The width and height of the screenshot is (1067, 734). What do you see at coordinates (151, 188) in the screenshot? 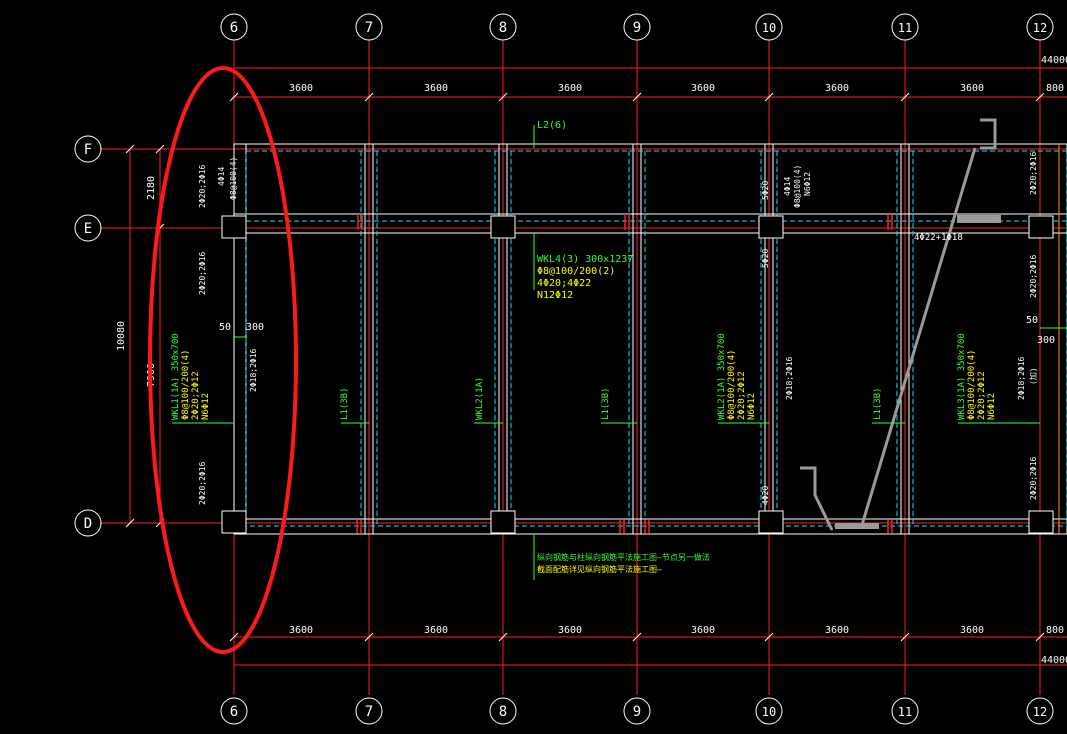
I see `dim-left-inner-top: 2180` at bounding box center [151, 188].